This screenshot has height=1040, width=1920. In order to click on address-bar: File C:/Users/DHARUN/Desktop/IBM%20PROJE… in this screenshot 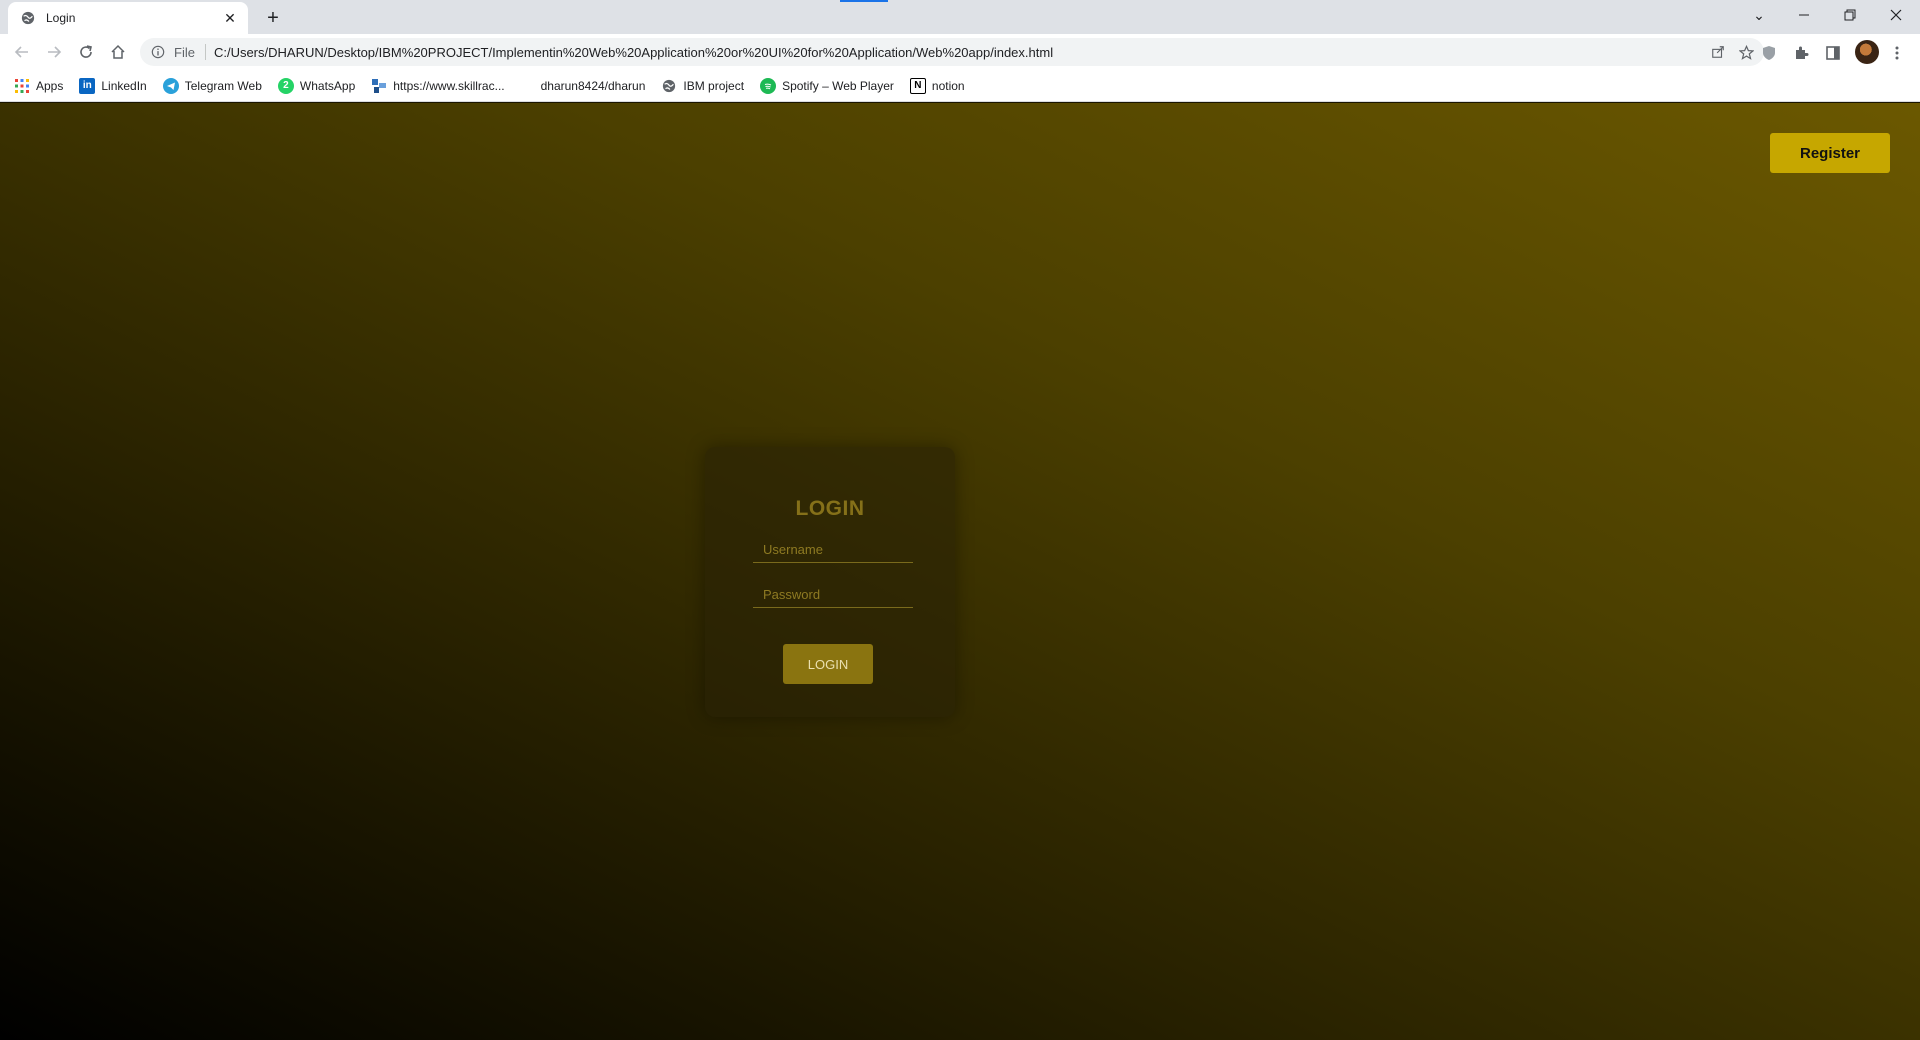, I will do `click(952, 52)`.